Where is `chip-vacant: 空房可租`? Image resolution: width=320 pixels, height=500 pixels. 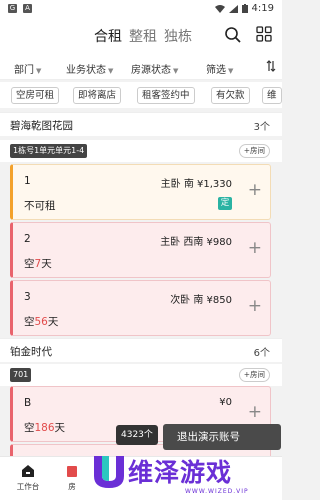
chip-vacant: 空房可租 is located at coordinates (35, 95).